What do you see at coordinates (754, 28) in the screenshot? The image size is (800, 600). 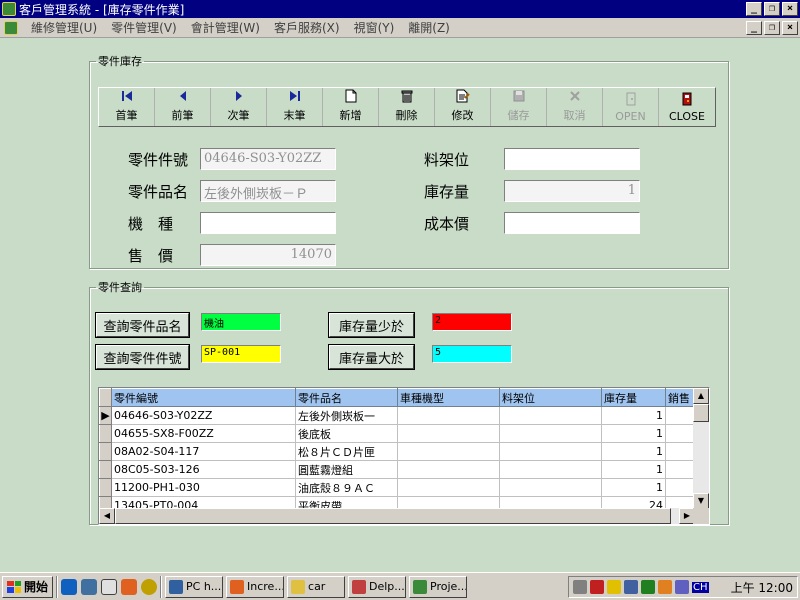 I see `child-minimize-button: _` at bounding box center [754, 28].